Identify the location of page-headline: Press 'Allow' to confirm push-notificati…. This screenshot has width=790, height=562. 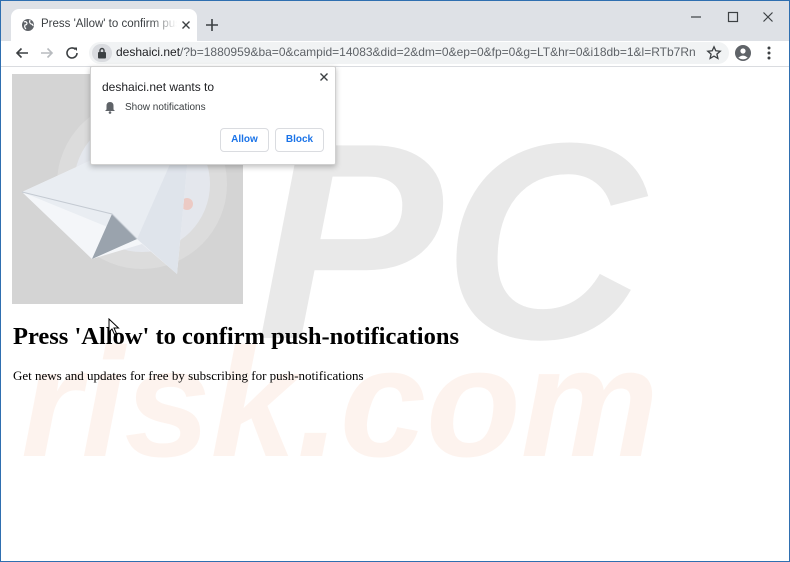
(236, 336).